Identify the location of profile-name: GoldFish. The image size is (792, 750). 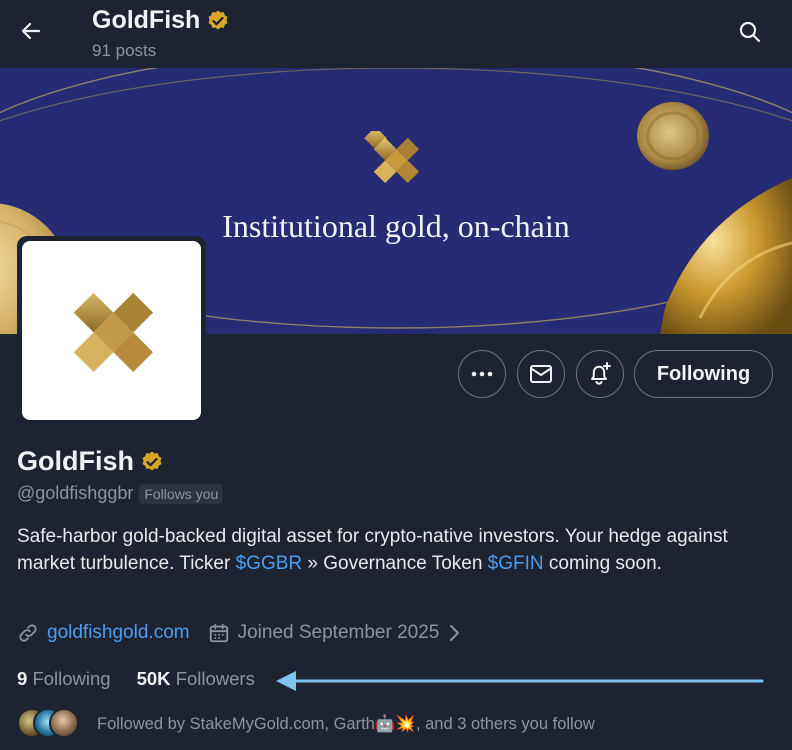
(90, 461).